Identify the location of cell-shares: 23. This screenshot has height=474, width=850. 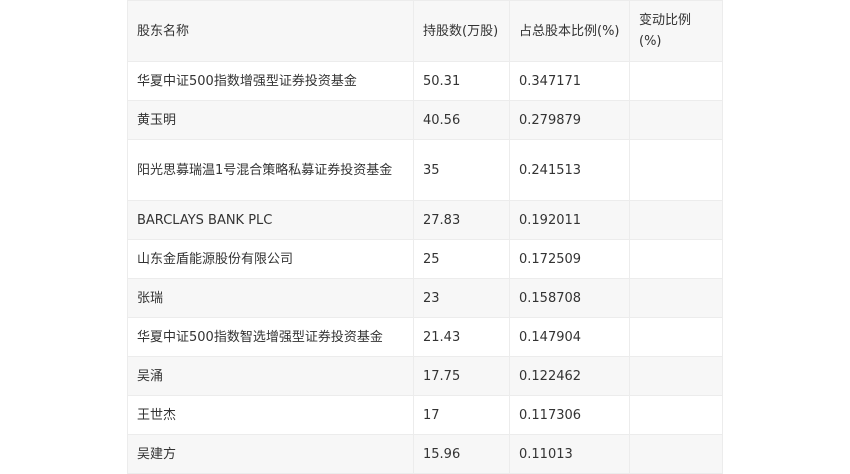
(461, 298).